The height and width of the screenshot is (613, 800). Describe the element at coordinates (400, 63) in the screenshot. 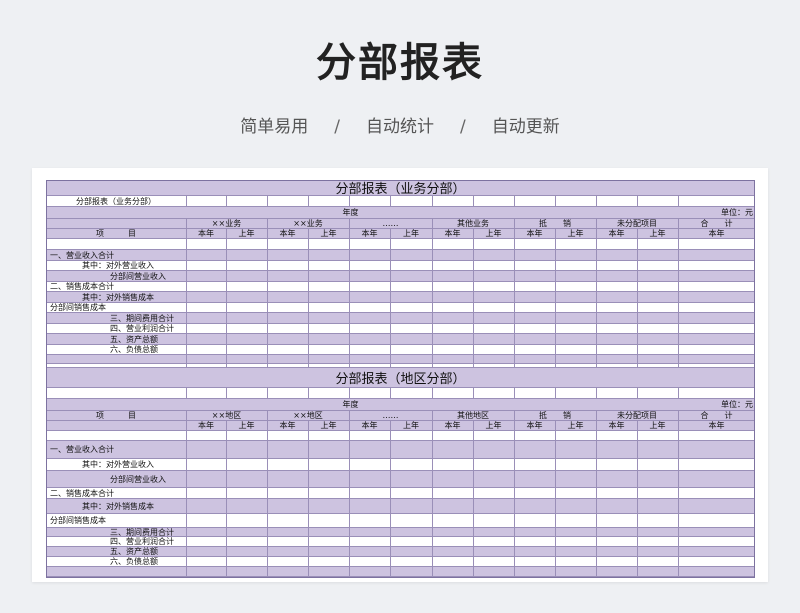

I see `page-title: 分部报表` at that location.